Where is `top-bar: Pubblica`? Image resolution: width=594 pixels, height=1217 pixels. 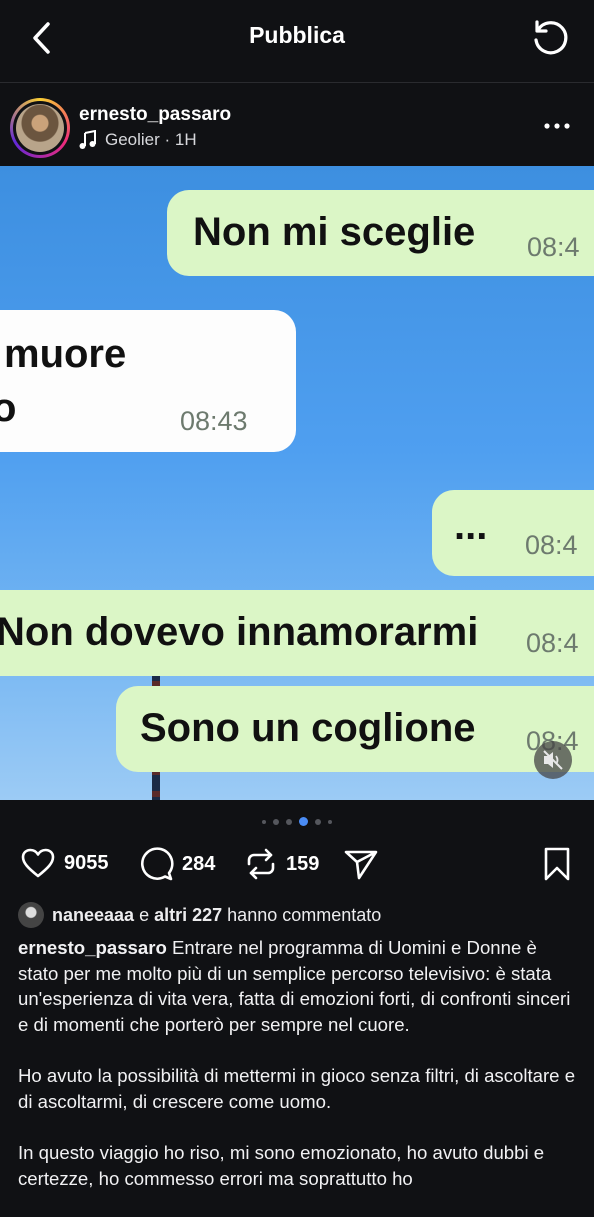
top-bar: Pubblica is located at coordinates (297, 41).